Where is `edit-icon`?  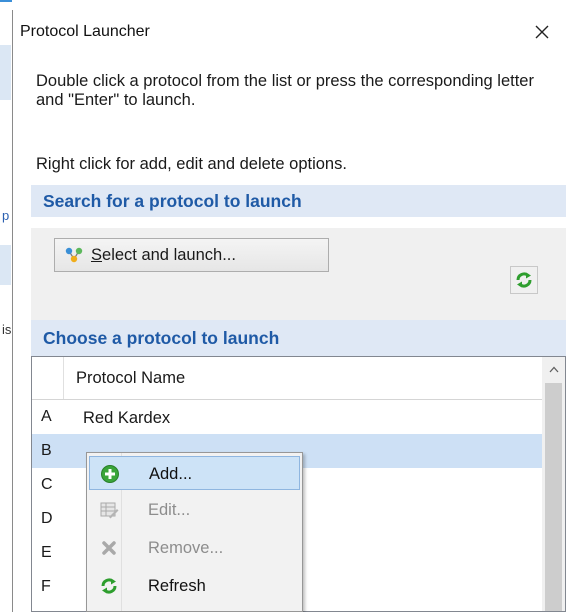
edit-icon is located at coordinates (109, 510).